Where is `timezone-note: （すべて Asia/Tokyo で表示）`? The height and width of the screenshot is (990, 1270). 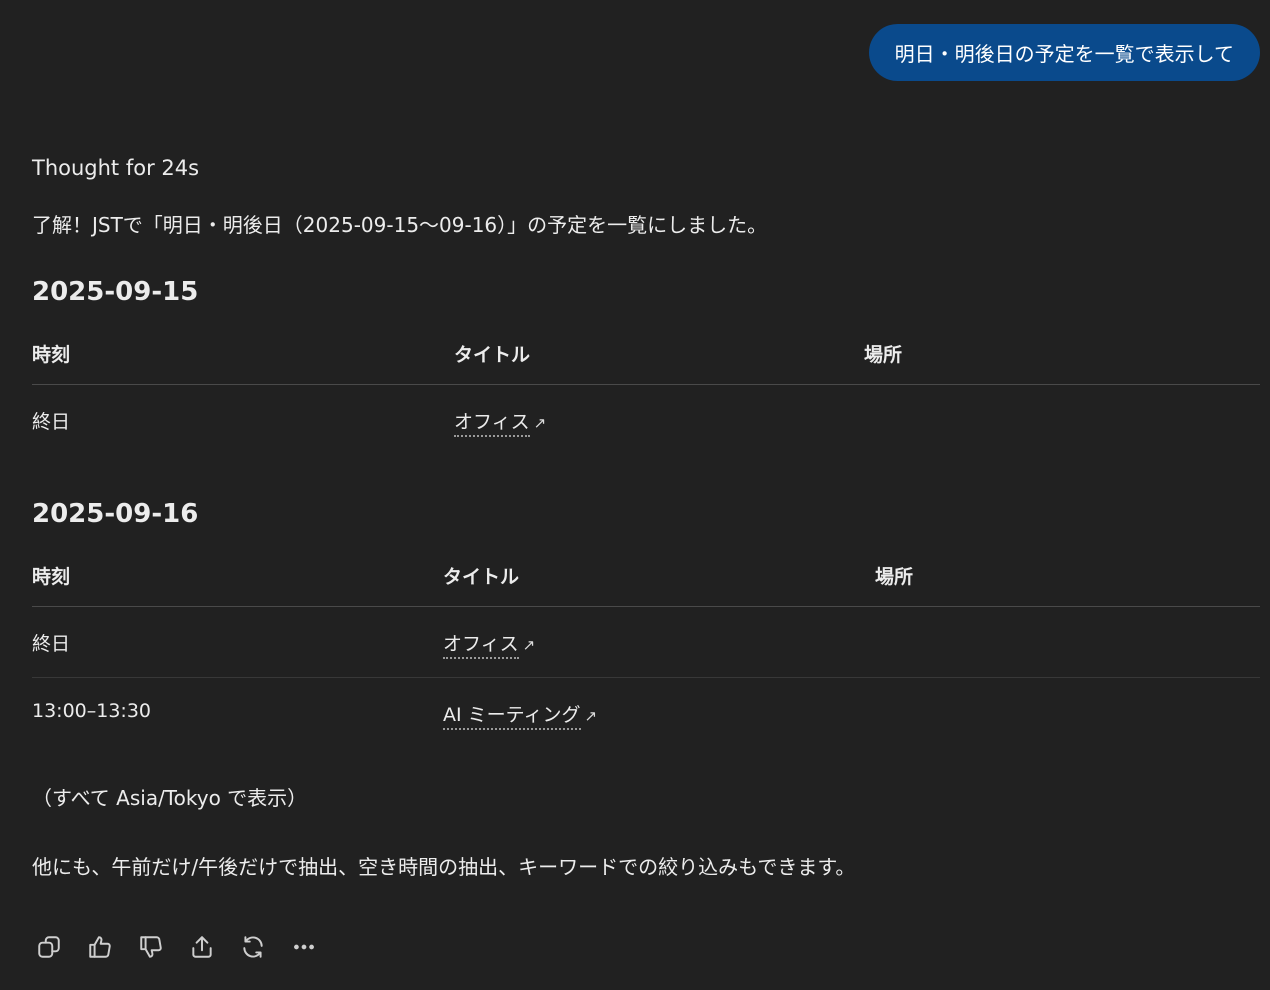 timezone-note: （すべて Asia/Tokyo で表示） is located at coordinates (170, 798).